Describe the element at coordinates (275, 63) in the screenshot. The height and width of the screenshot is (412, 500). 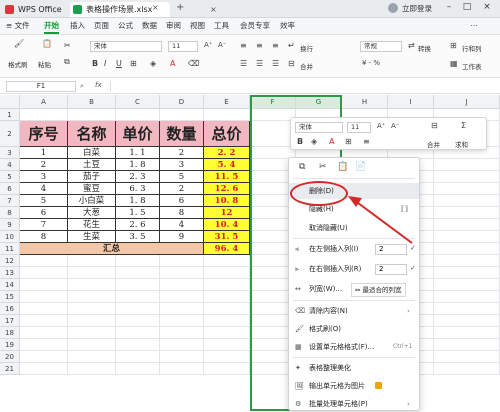
I see `align-right-icon: ☰` at that location.